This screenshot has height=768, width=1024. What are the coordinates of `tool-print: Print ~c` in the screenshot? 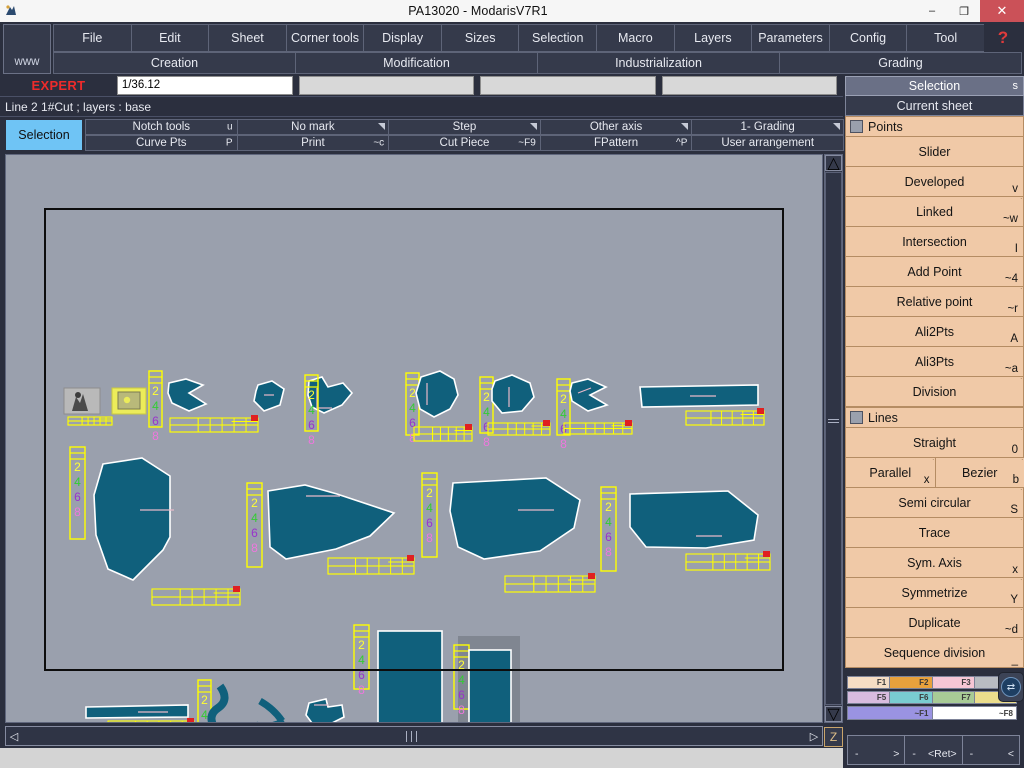 It's located at (313, 143).